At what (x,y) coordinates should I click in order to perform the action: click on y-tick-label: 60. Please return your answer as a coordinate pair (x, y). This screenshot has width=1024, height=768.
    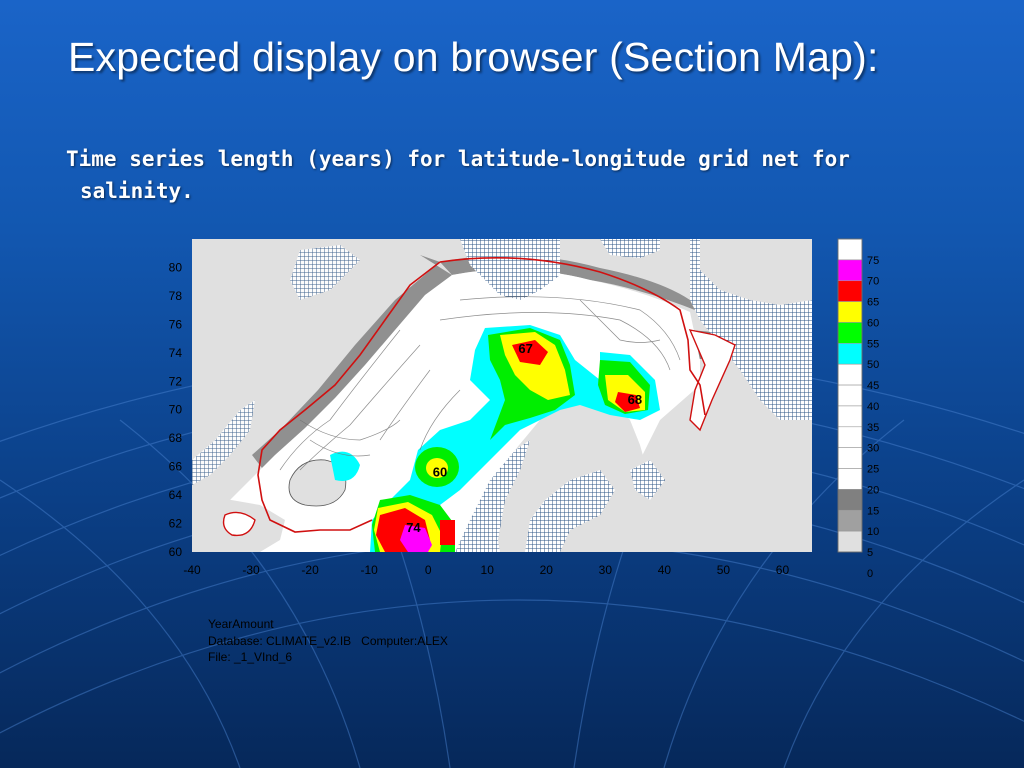
    Looking at the image, I should click on (176, 552).